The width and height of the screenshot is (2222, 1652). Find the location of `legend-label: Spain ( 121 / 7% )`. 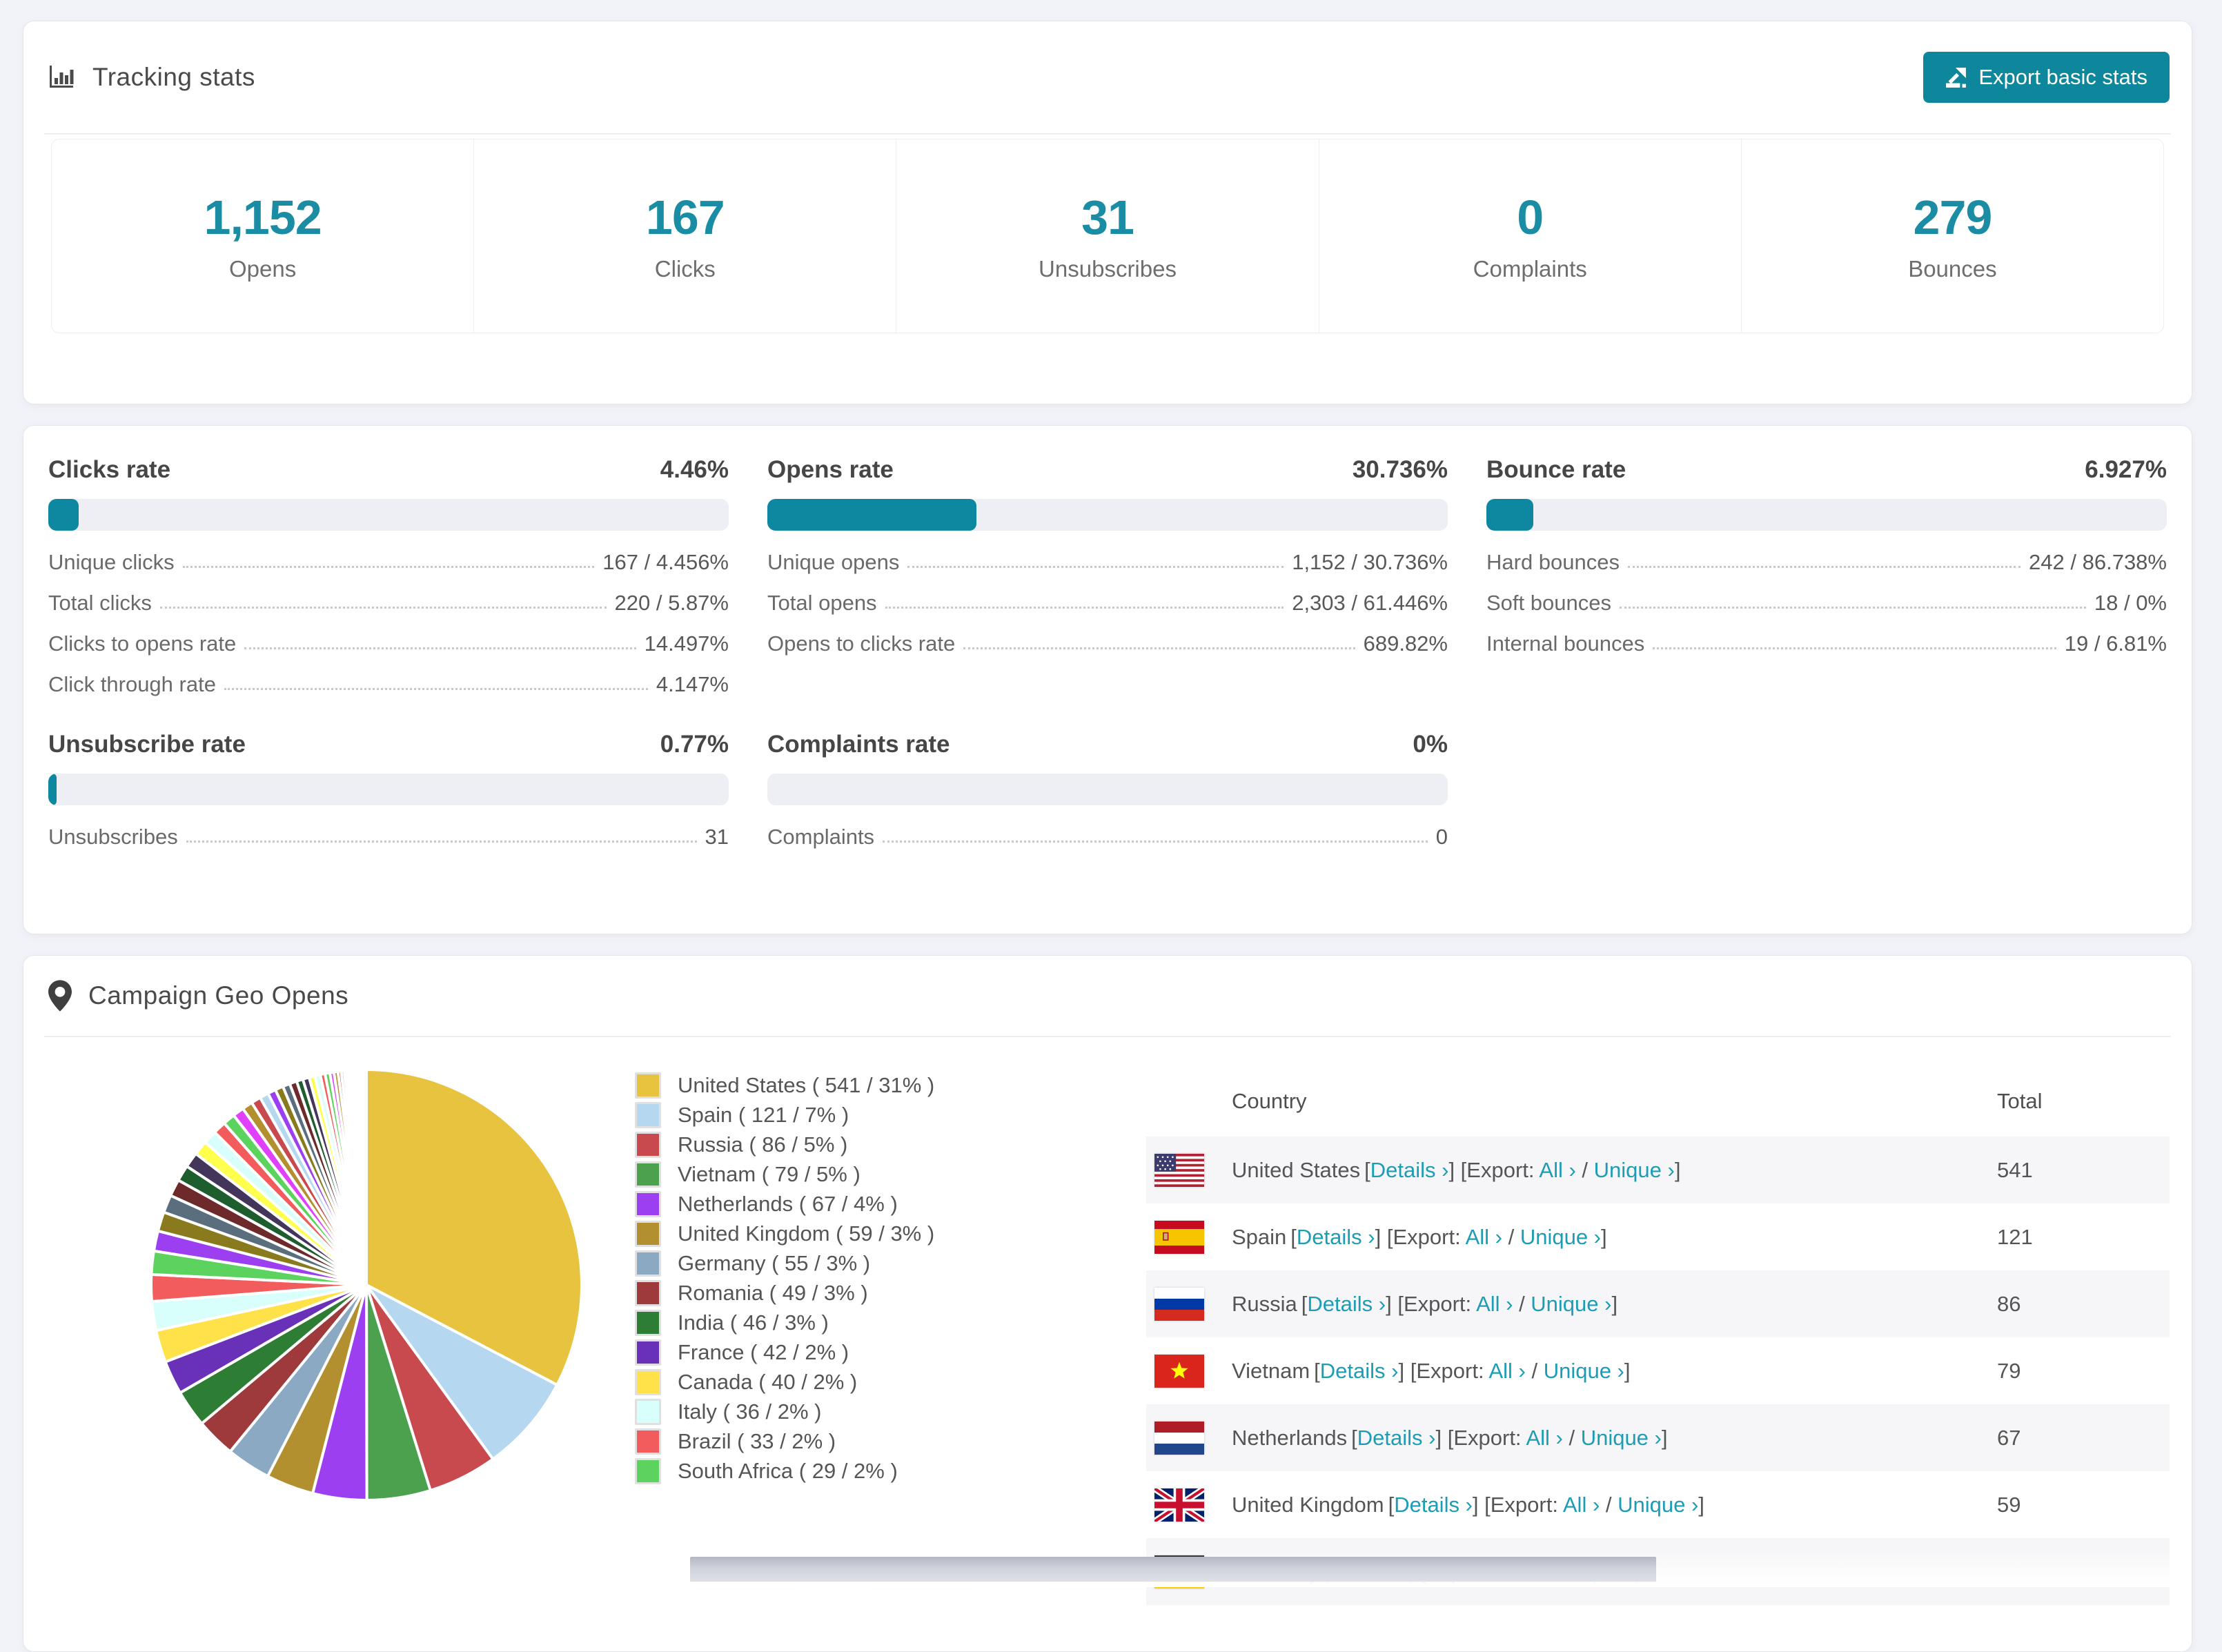

legend-label: Spain ( 121 / 7% ) is located at coordinates (763, 1114).